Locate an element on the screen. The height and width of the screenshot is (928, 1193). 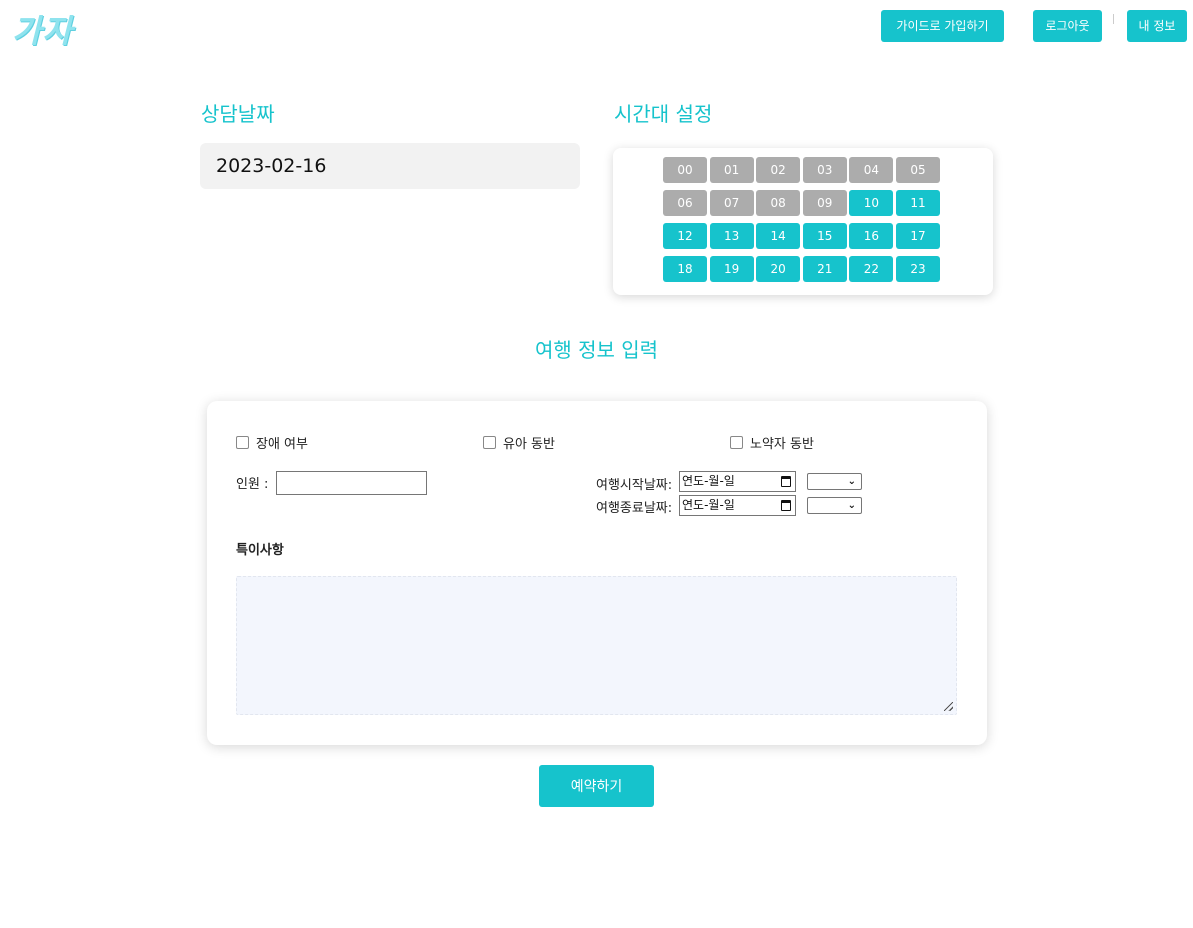
time-slot-08: 08 is located at coordinates (778, 203).